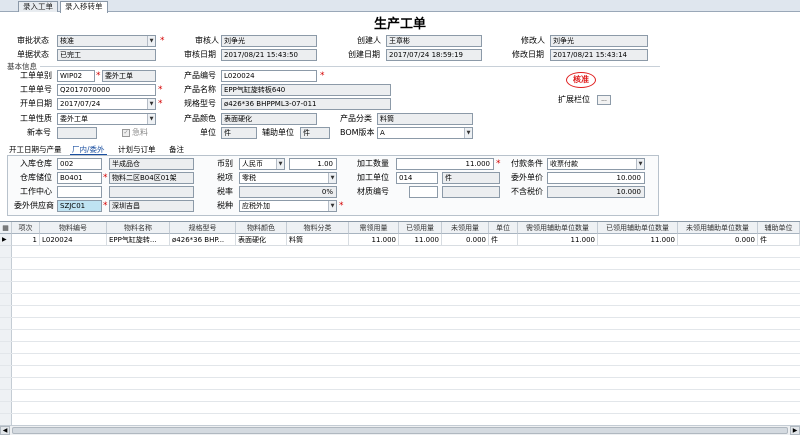 Image resolution: width=800 pixels, height=439 pixels. What do you see at coordinates (558, 228) in the screenshot?
I see `column-header: 需领用辅助单位数量` at bounding box center [558, 228].